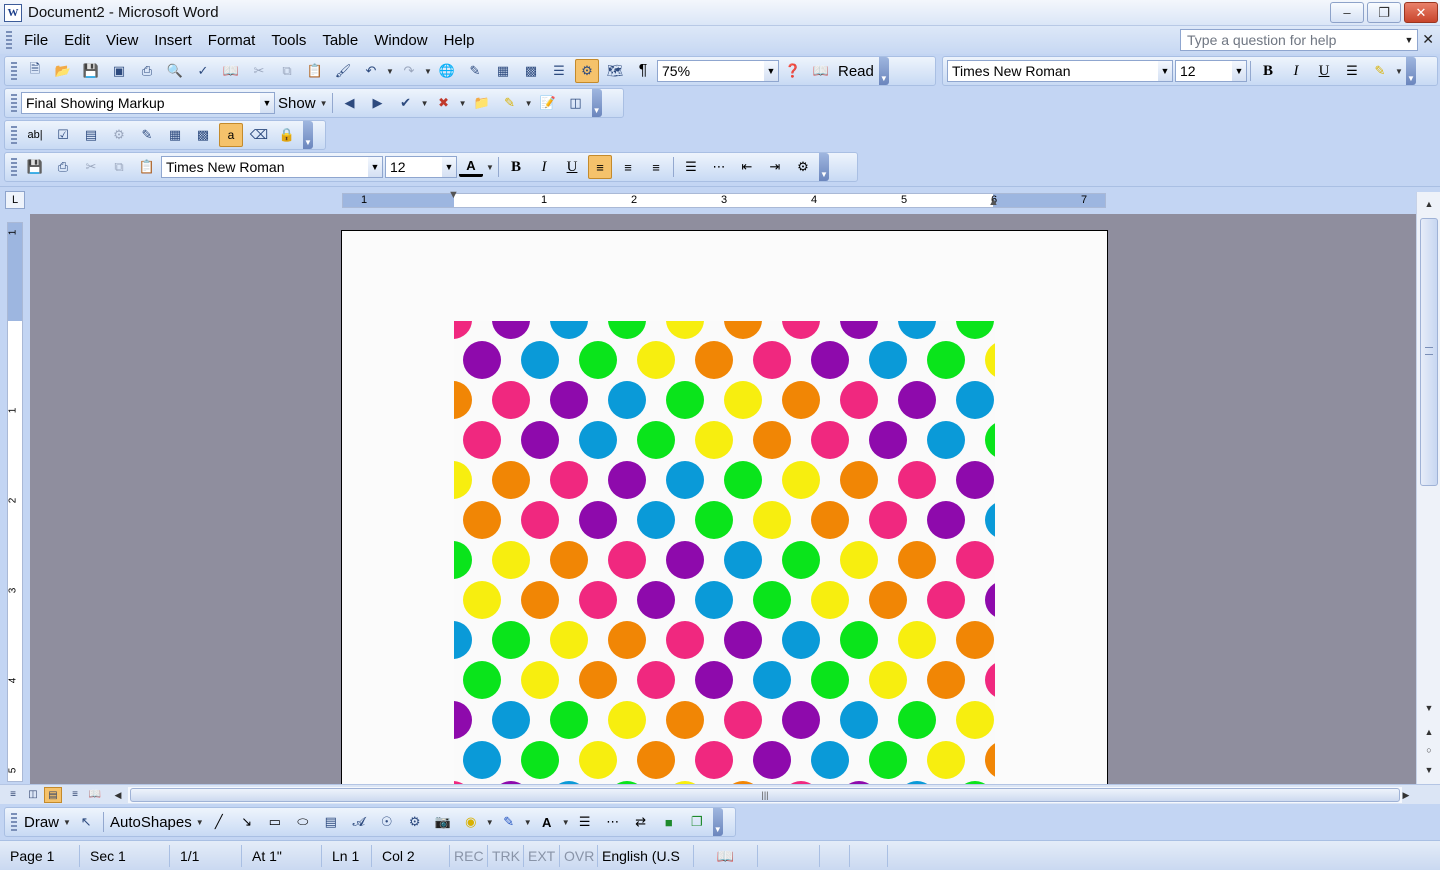 This screenshot has height=870, width=1440. What do you see at coordinates (1429, 708) in the screenshot?
I see `scroll-down-icon: ▼` at bounding box center [1429, 708].